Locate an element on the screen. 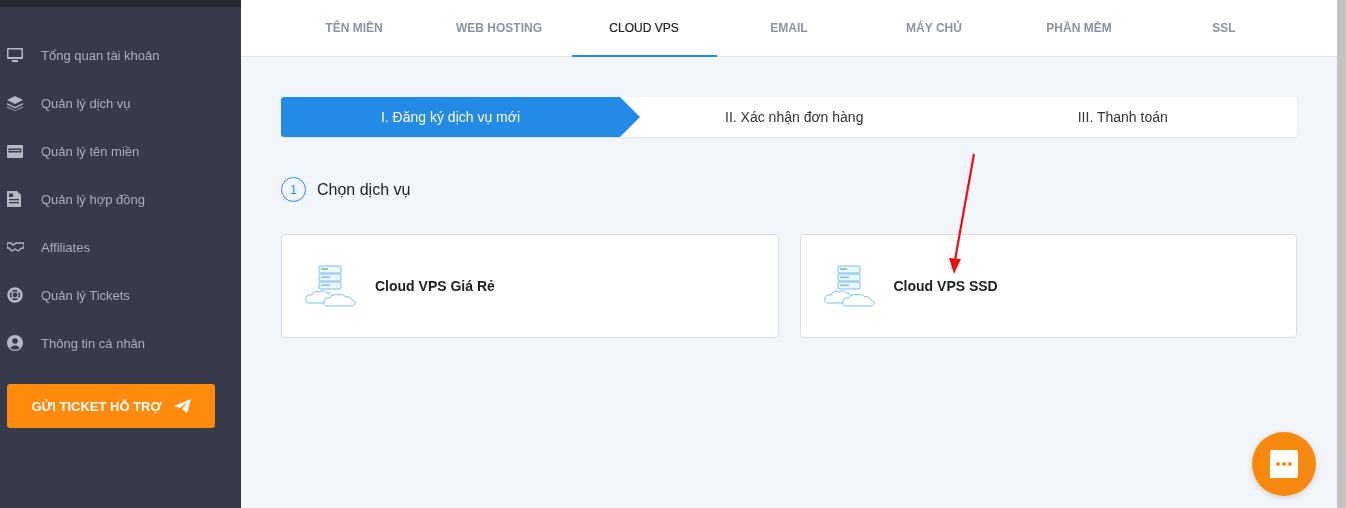 The height and width of the screenshot is (508, 1346). step-label: III. Thanh toán is located at coordinates (1122, 117).